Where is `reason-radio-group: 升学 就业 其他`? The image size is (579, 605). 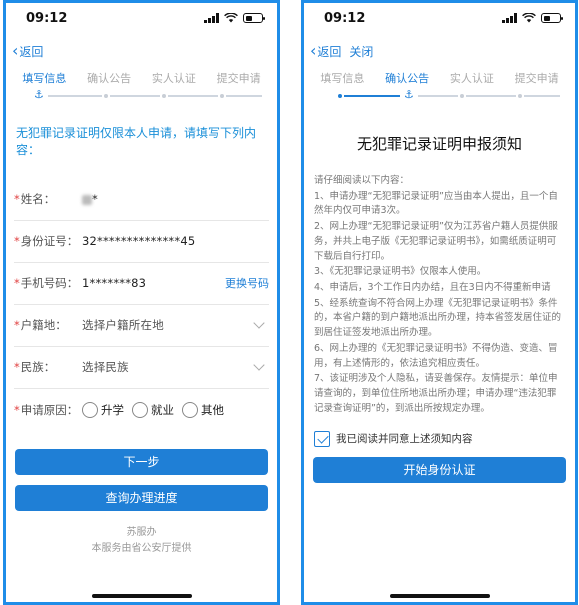 reason-radio-group: 升学 就业 其他 is located at coordinates (153, 409).